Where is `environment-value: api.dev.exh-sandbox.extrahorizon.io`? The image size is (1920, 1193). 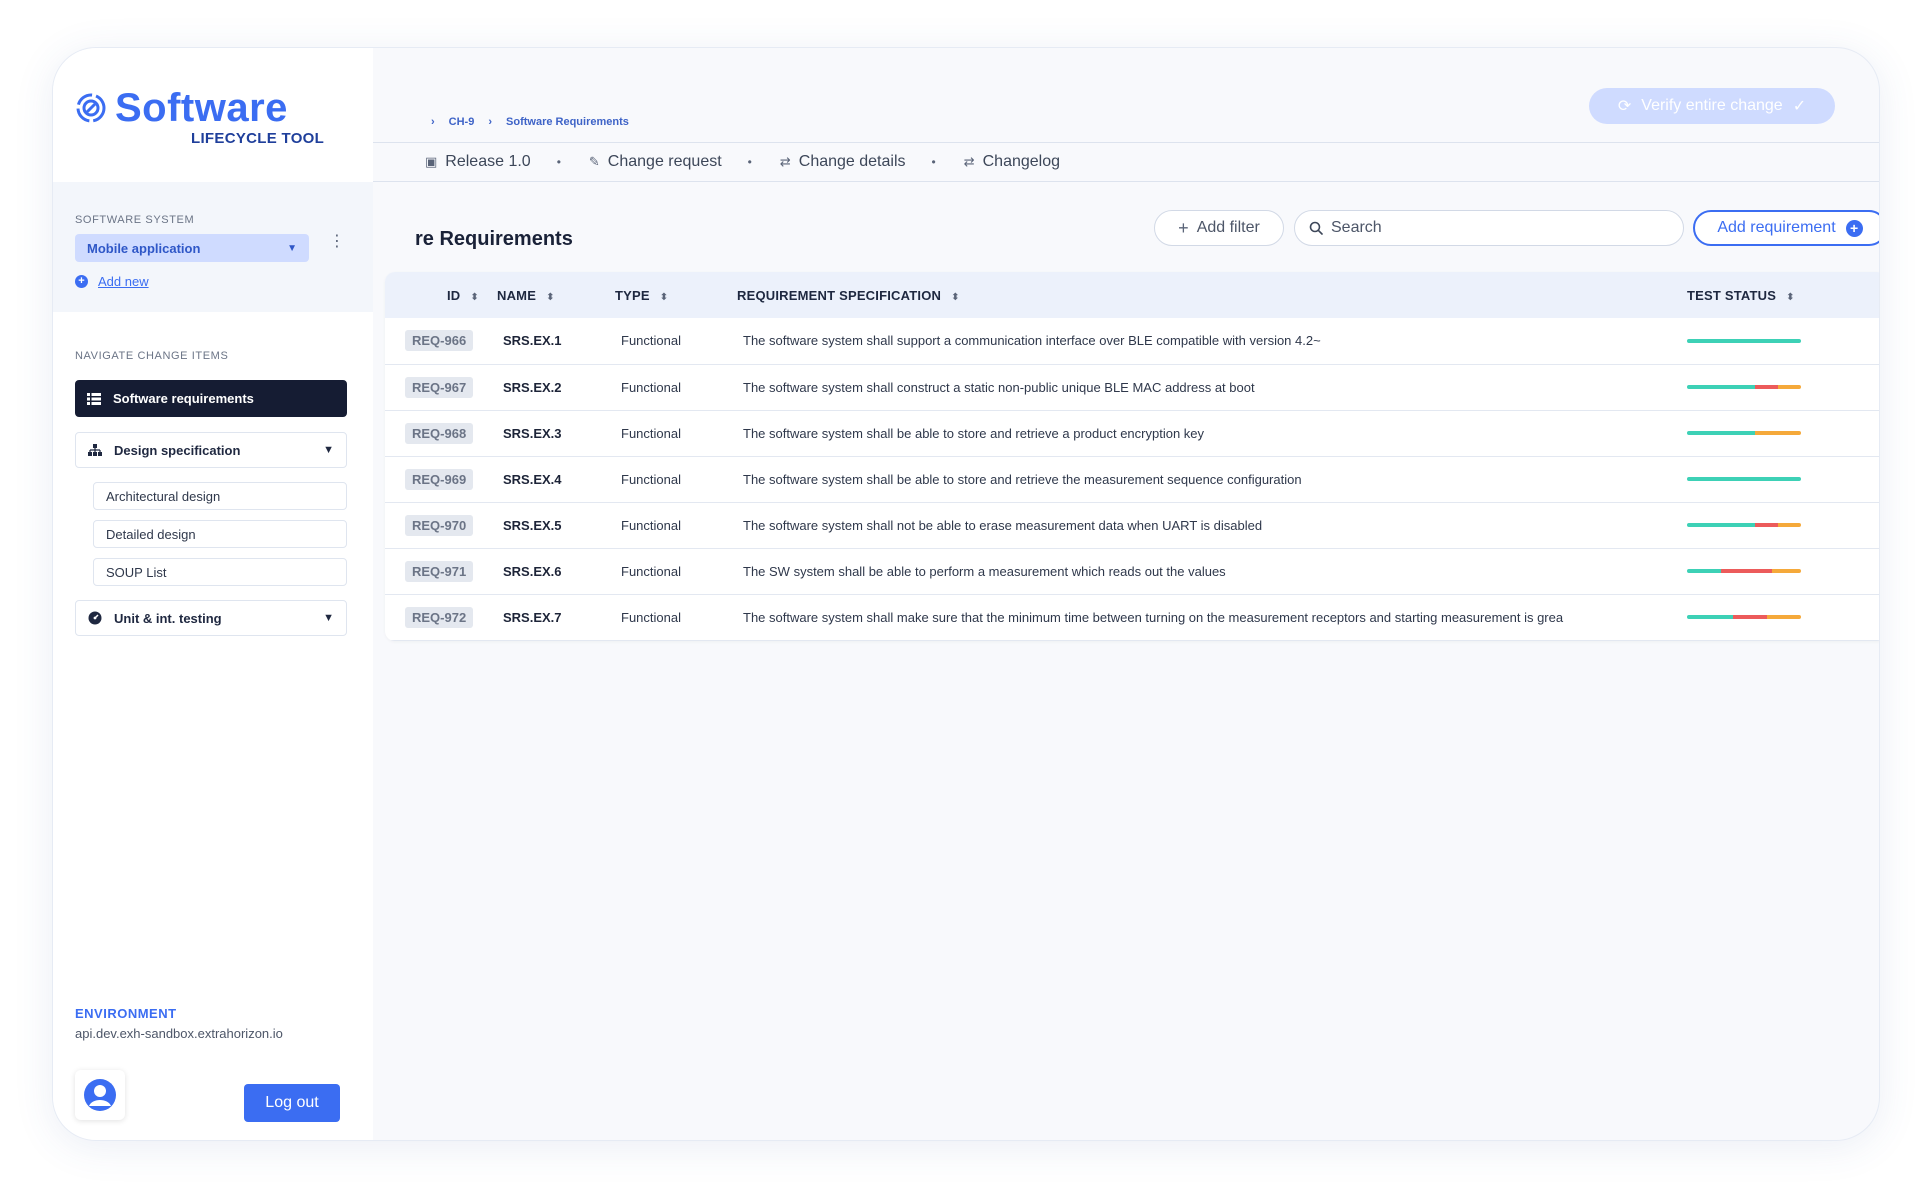
environment-value: api.dev.exh-sandbox.extrahorizon.io is located at coordinates (179, 1033).